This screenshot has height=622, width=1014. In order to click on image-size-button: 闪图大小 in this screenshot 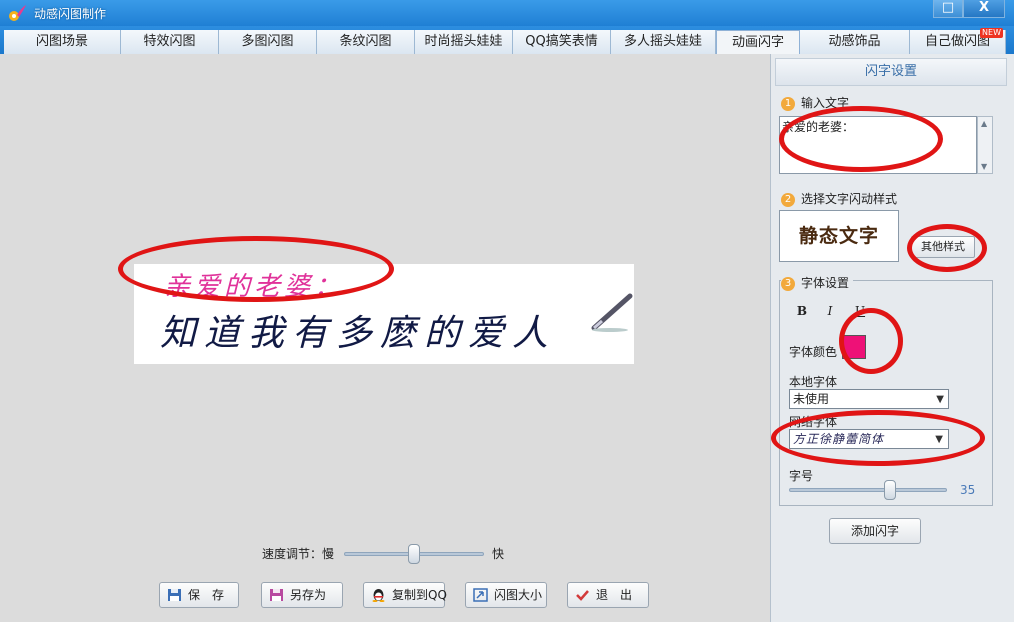, I will do `click(506, 595)`.